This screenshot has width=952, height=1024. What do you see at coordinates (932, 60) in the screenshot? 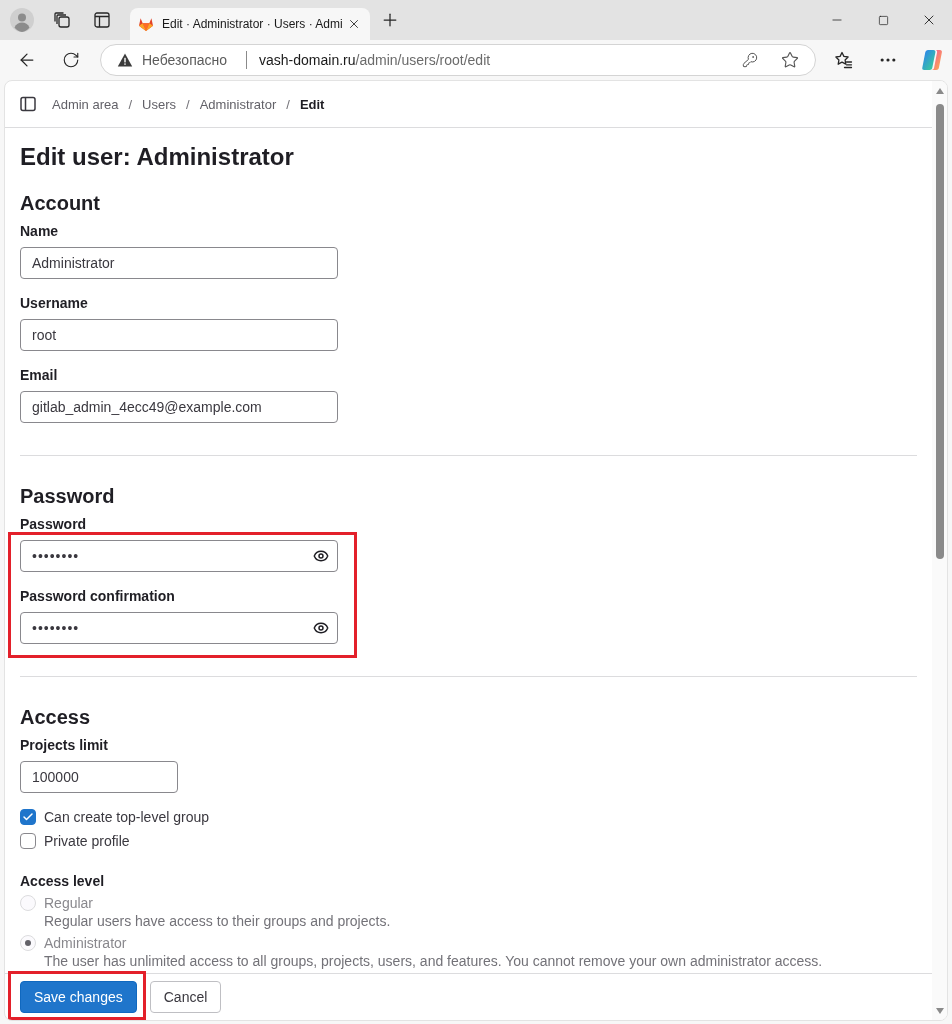
I see `multicolor-logo-icon` at bounding box center [932, 60].